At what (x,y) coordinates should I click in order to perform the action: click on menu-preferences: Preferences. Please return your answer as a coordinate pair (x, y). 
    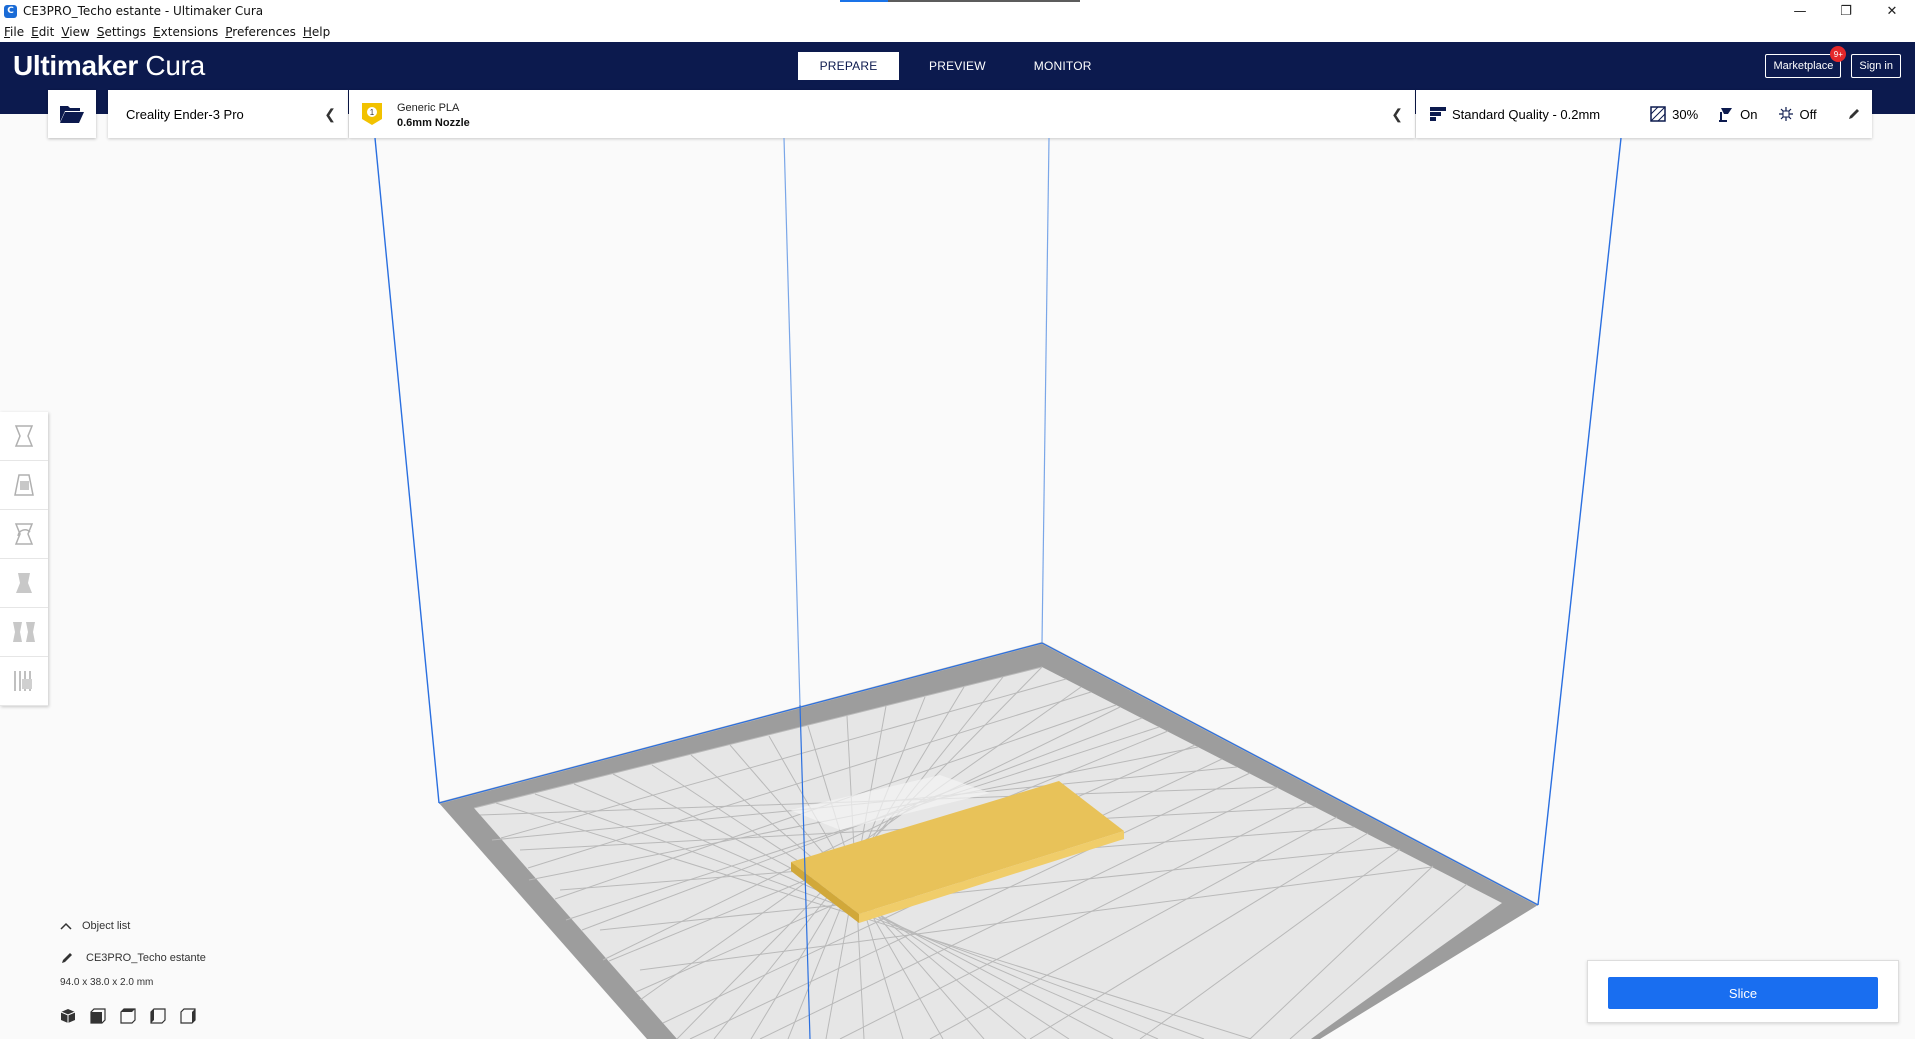
    Looking at the image, I should click on (260, 32).